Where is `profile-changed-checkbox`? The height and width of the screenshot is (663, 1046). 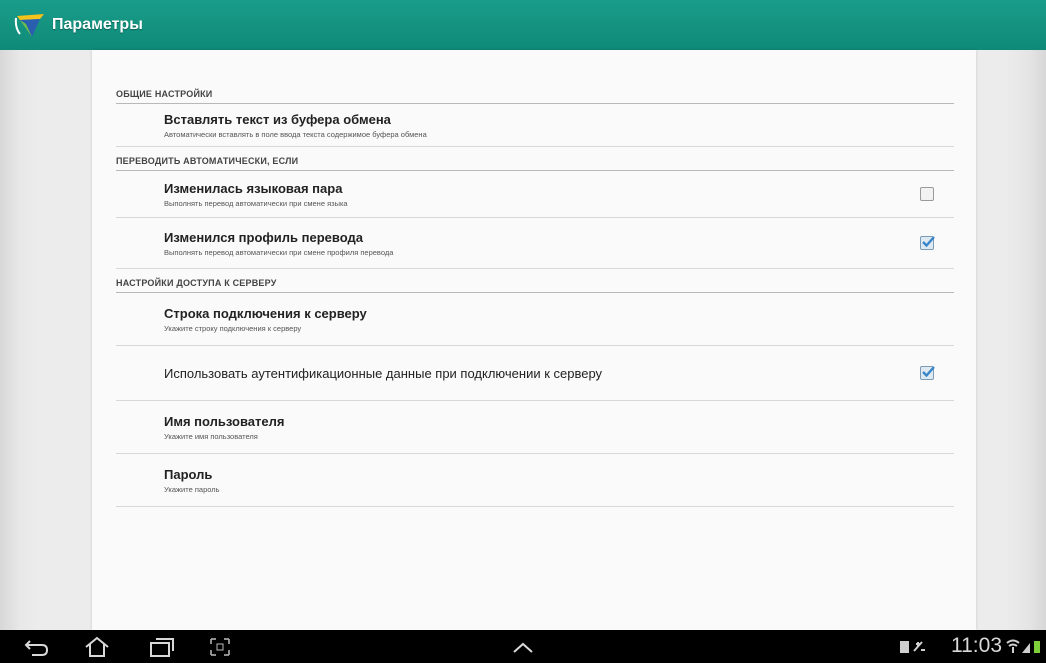 profile-changed-checkbox is located at coordinates (927, 243).